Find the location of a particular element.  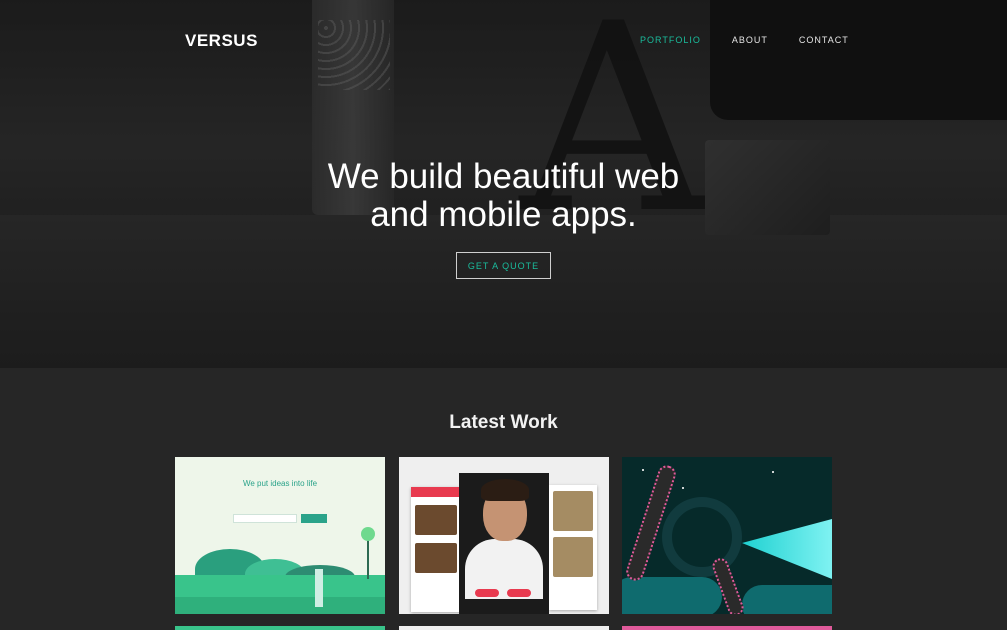

card-heading: We put ideas into life is located at coordinates (280, 483).